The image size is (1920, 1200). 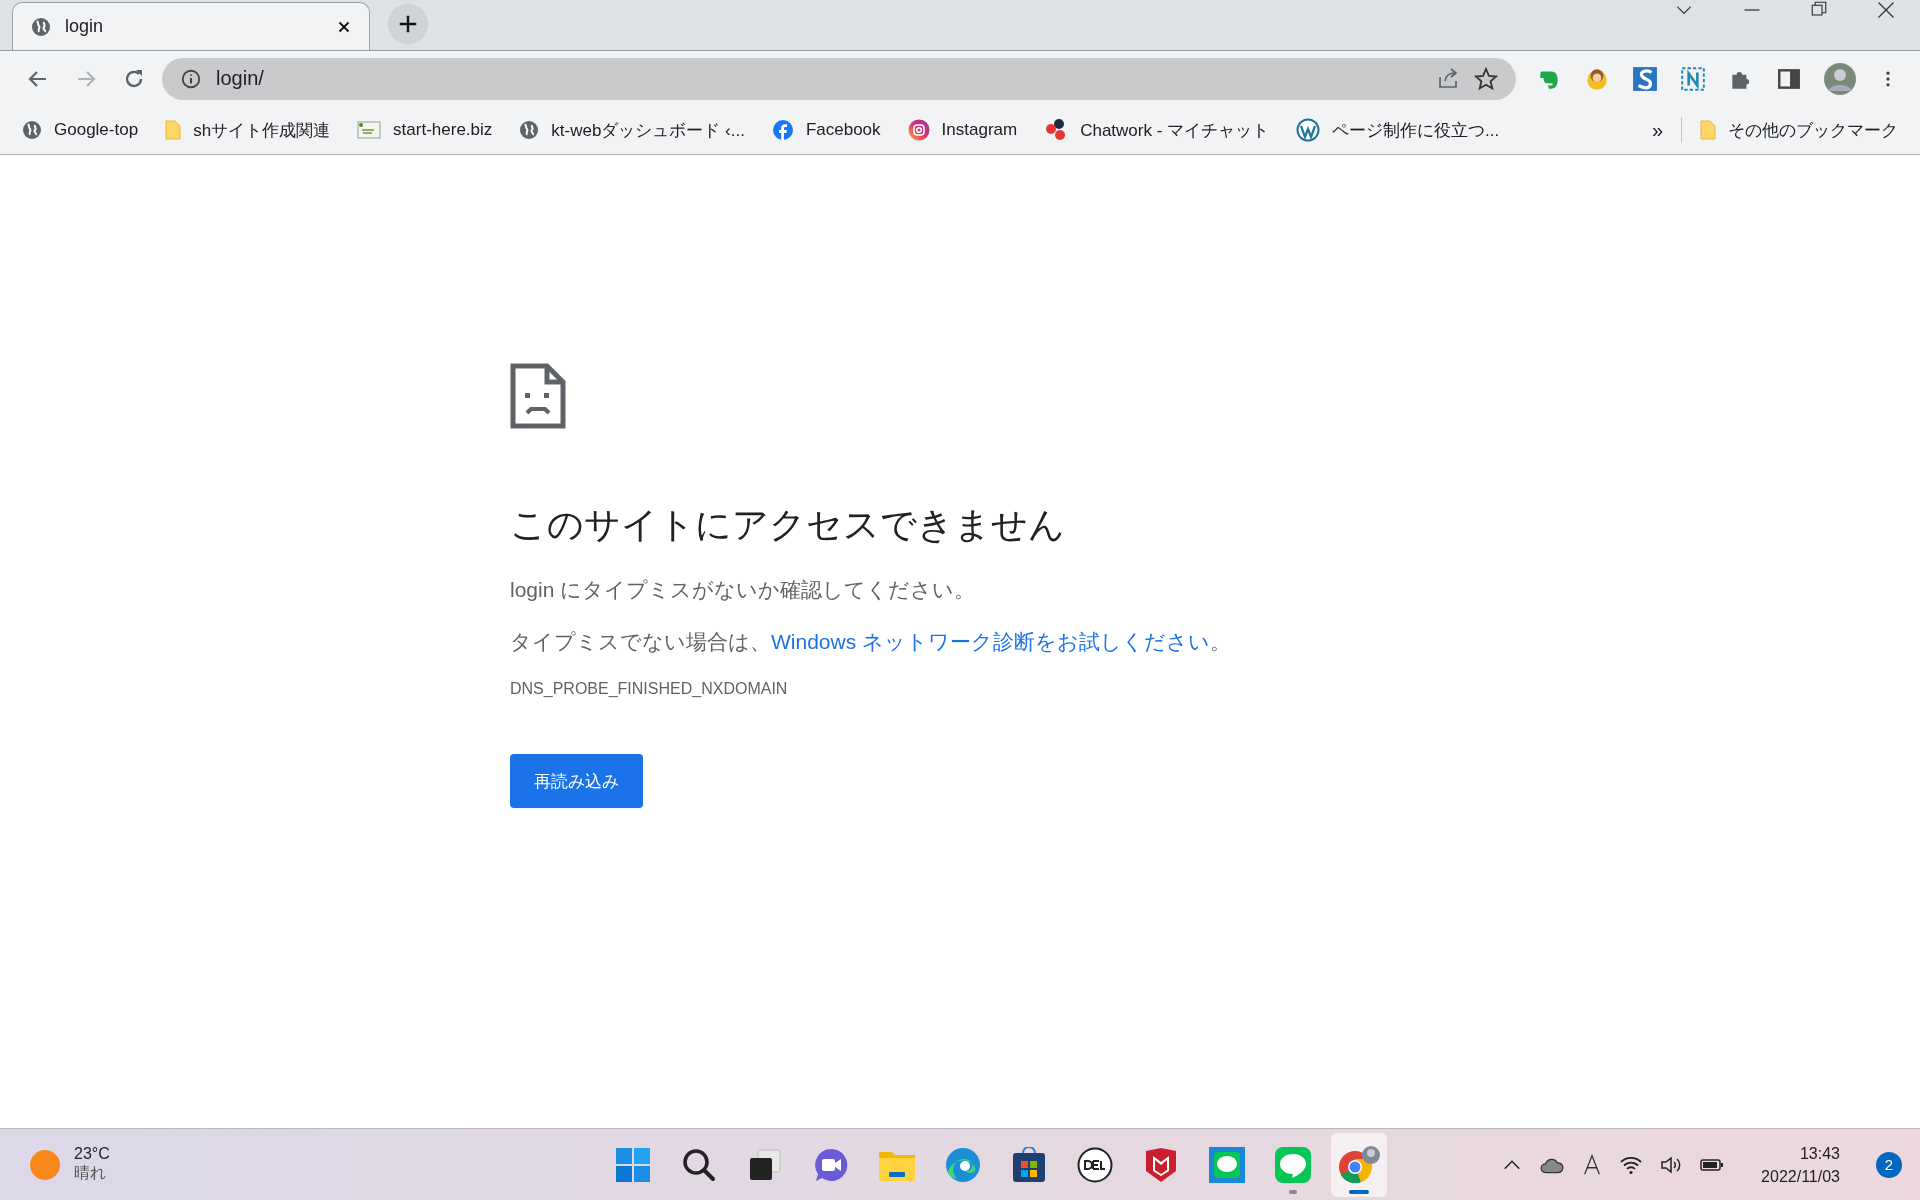 What do you see at coordinates (369, 130) in the screenshot?
I see `site-thumbnail-icon` at bounding box center [369, 130].